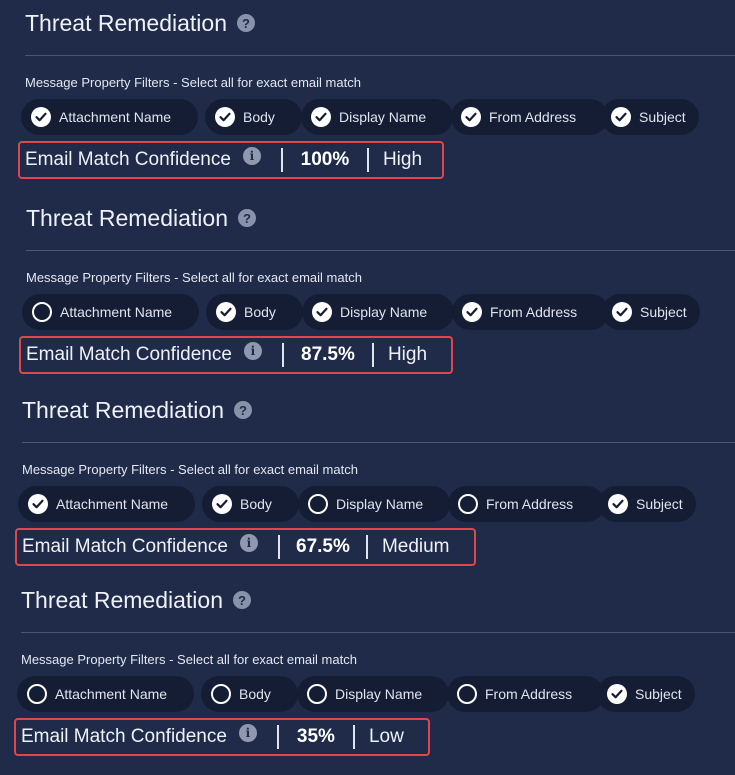 The height and width of the screenshot is (775, 735). What do you see at coordinates (315, 736) in the screenshot?
I see `confidence-value: 35%` at bounding box center [315, 736].